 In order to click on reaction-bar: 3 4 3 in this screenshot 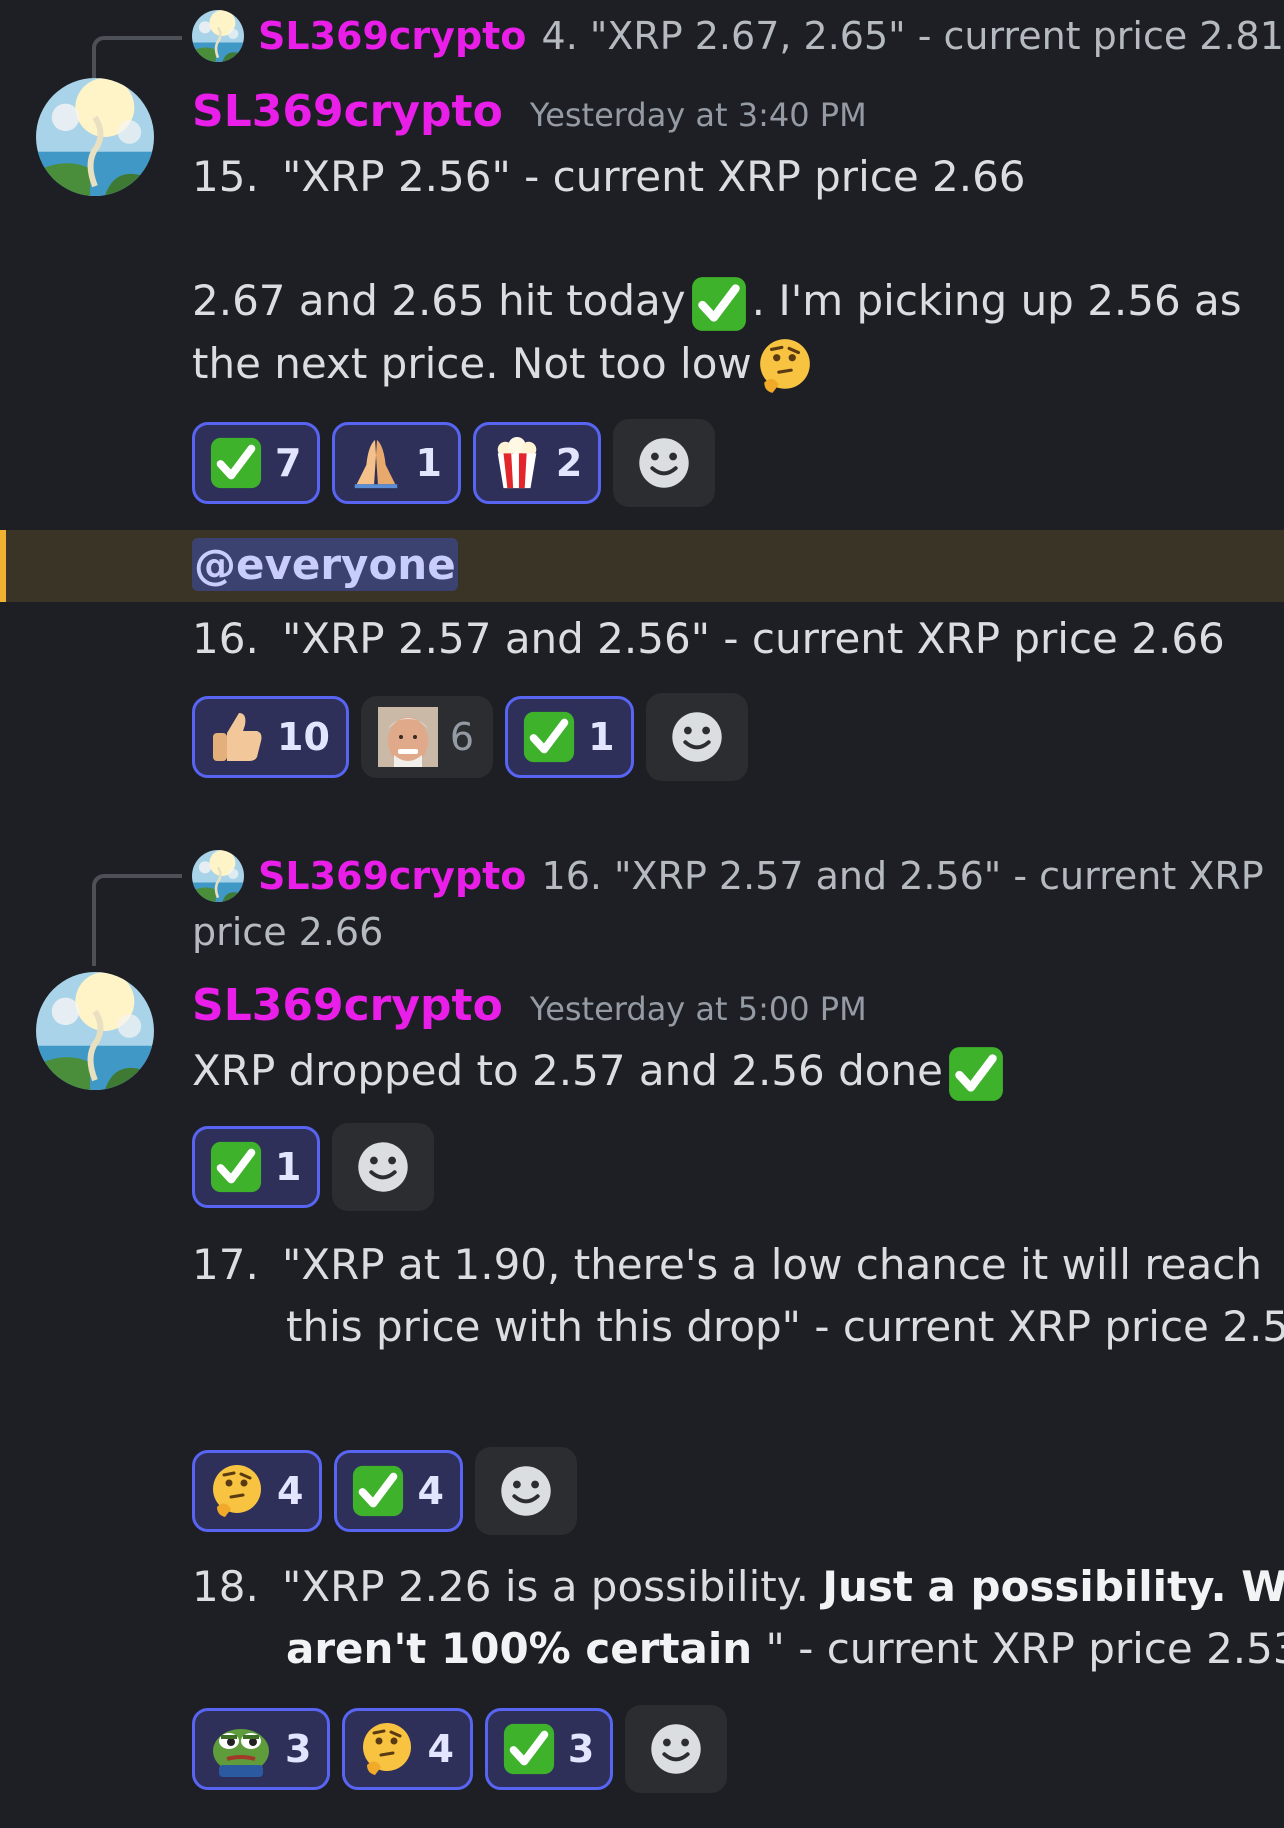, I will do `click(460, 1749)`.